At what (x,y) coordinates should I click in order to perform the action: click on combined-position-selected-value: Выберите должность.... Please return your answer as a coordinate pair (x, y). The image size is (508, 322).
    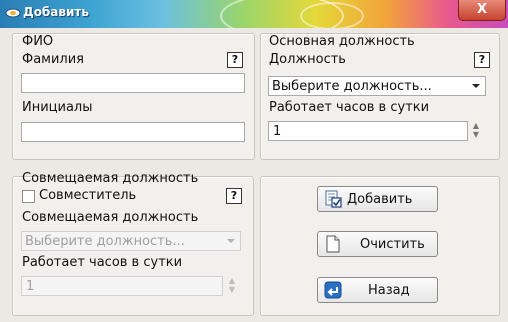
    Looking at the image, I should click on (105, 241).